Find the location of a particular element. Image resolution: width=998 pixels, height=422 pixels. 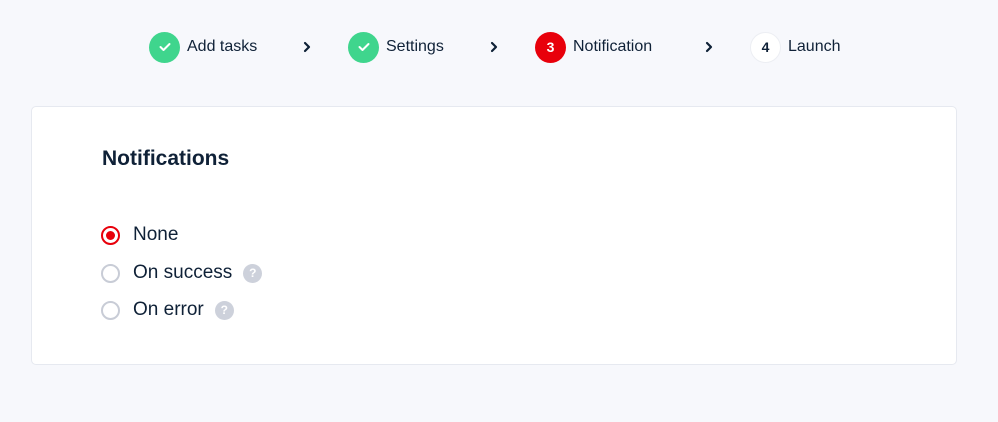

step-settings: Settings is located at coordinates (396, 47).